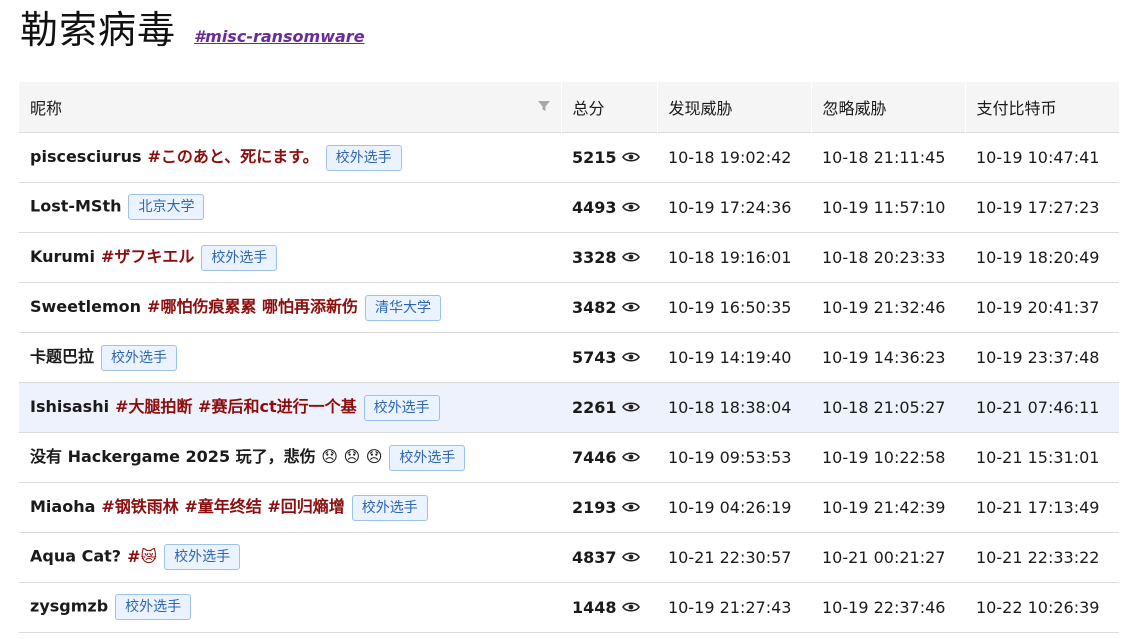 The image size is (1138, 639). Describe the element at coordinates (734, 256) in the screenshot. I see `cell-found-time: 10-18 19:16:01` at that location.